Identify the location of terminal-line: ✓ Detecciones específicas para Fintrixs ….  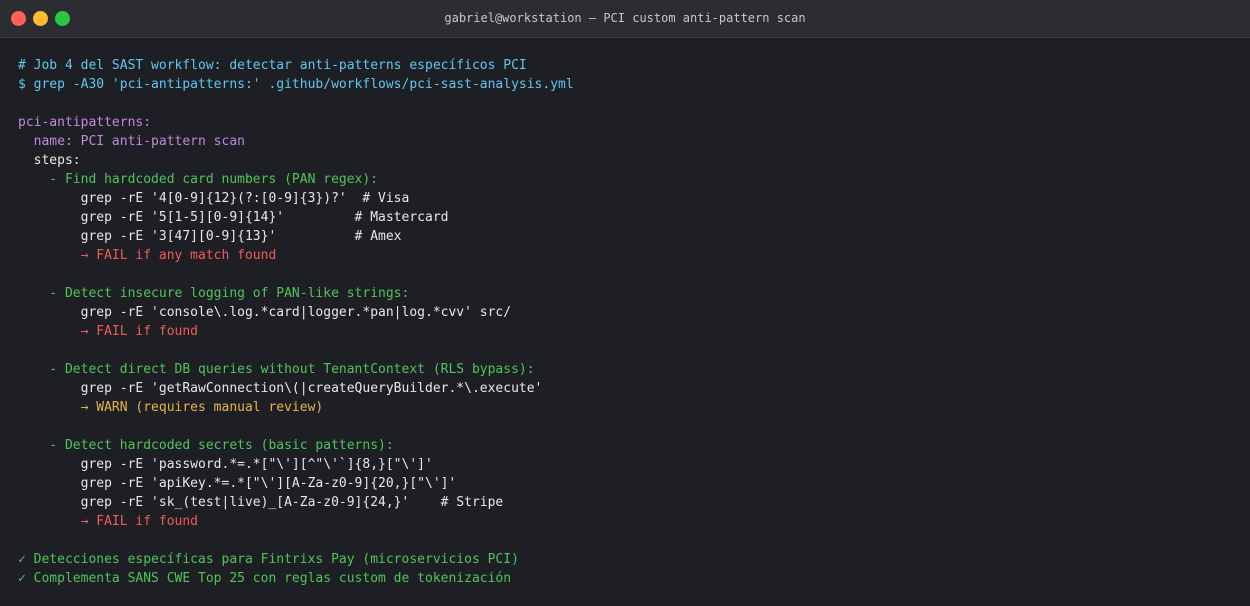
(268, 559).